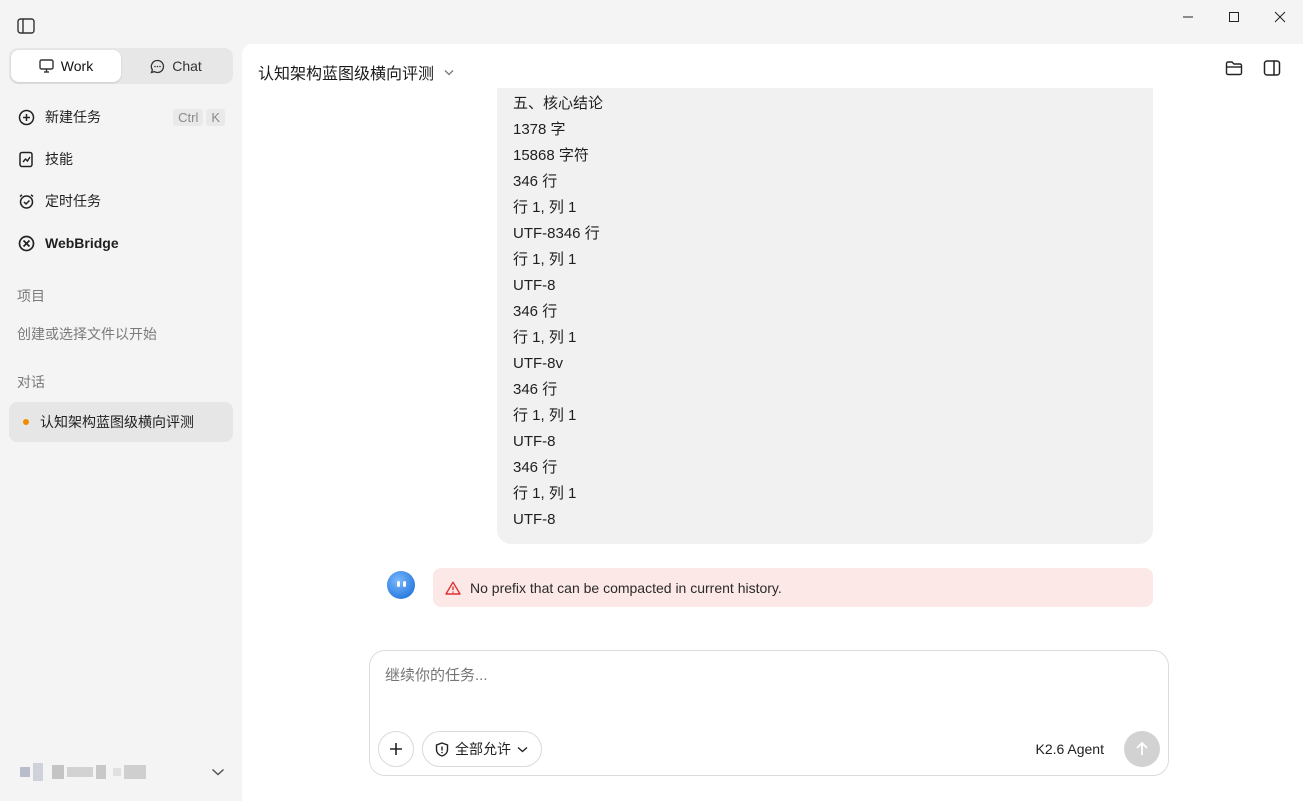 Image resolution: width=1303 pixels, height=801 pixels. What do you see at coordinates (121, 243) in the screenshot?
I see `sidebar-item-webbridge: WebBridge` at bounding box center [121, 243].